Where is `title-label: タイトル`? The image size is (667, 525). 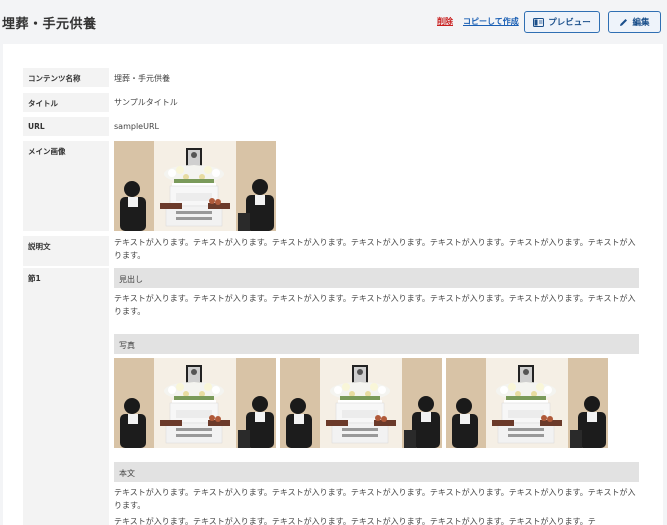 title-label: タイトル is located at coordinates (66, 102).